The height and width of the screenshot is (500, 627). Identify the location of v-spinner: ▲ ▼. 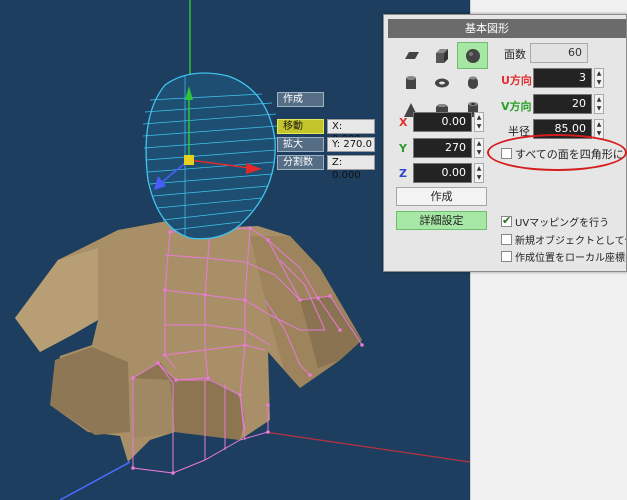
(599, 104).